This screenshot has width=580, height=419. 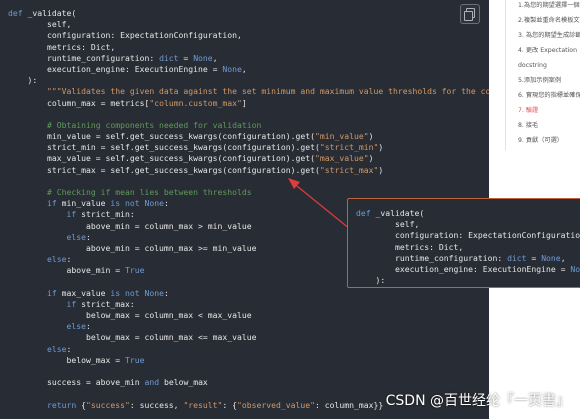 I want to click on code-token: : {, so click(x=230, y=404).